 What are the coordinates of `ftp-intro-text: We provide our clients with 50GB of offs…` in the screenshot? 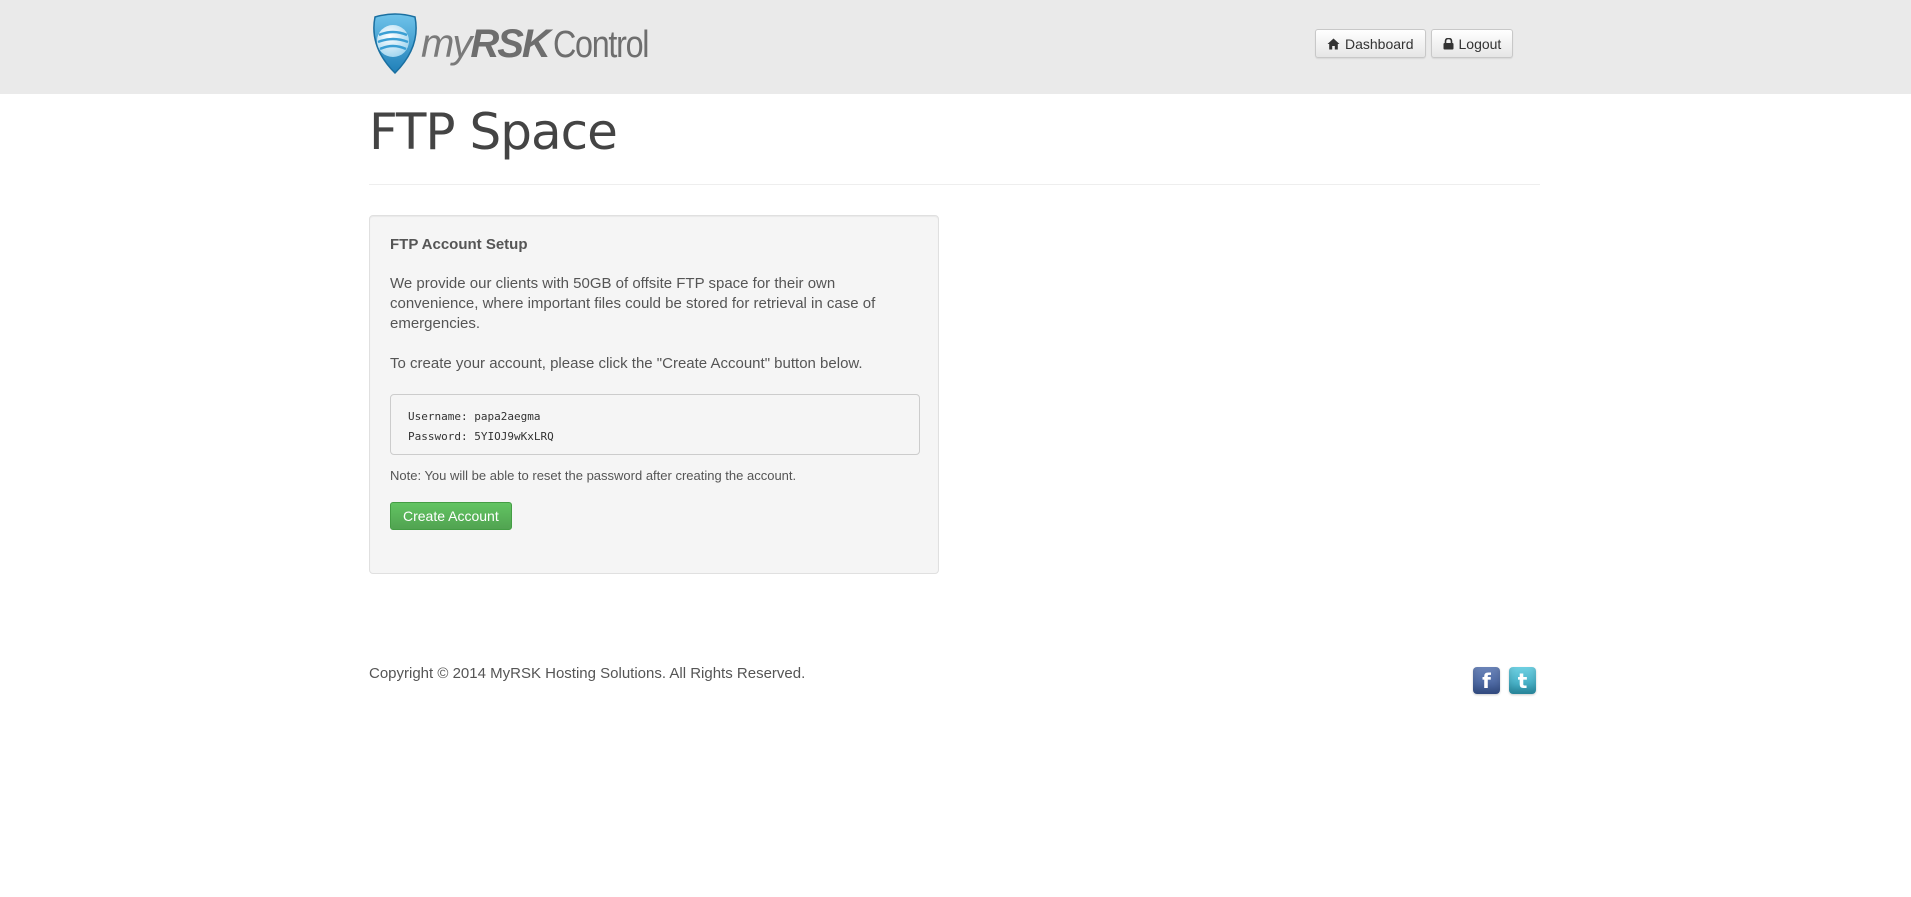 It's located at (633, 303).